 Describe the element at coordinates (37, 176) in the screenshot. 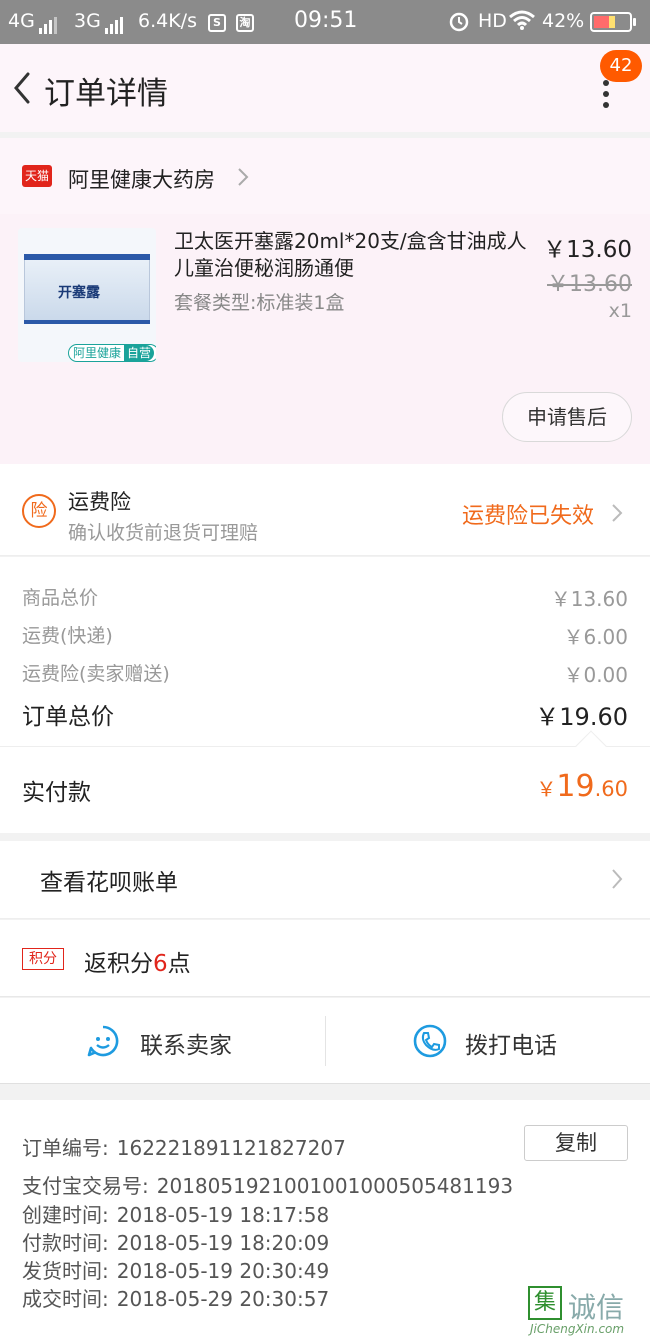

I see `tmall-icon: 天猫` at that location.